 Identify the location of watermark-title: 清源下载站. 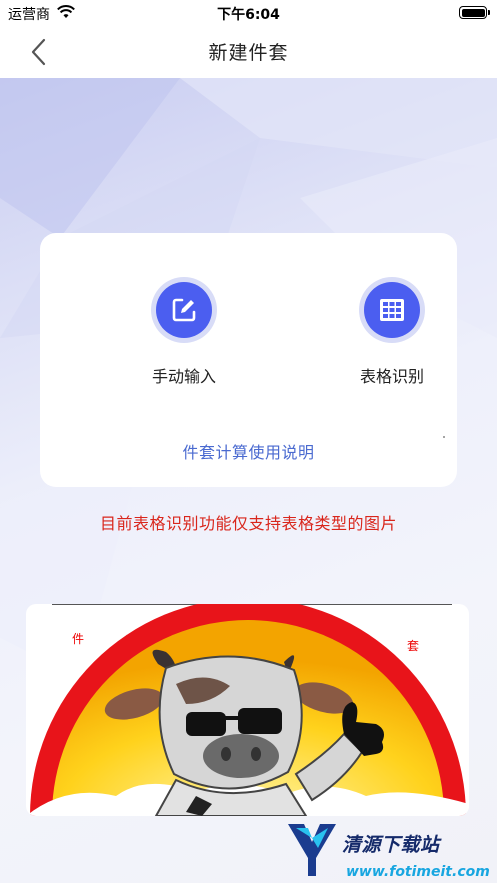
(391, 845).